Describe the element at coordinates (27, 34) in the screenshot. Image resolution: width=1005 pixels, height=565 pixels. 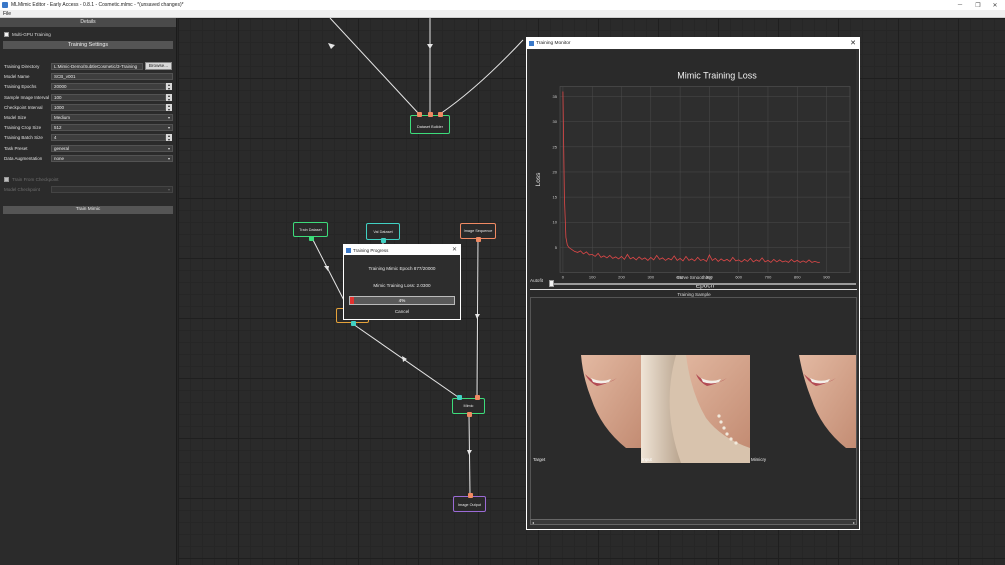
I see `multi-gpu-row: Multi-GPU Training` at that location.